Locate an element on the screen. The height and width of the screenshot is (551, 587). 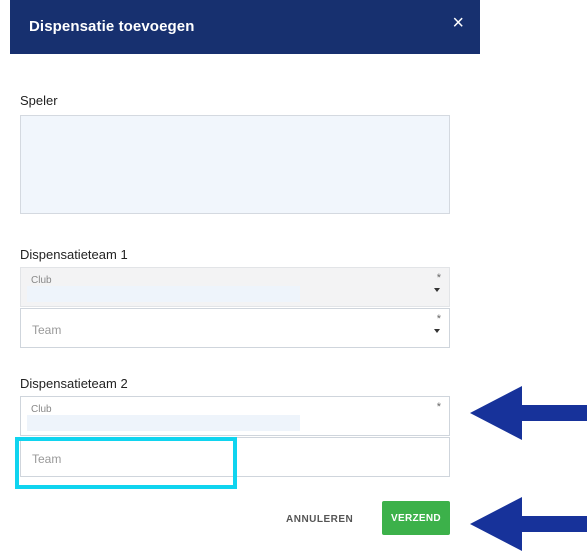
team1-club-required-mark: * is located at coordinates (438, 278).